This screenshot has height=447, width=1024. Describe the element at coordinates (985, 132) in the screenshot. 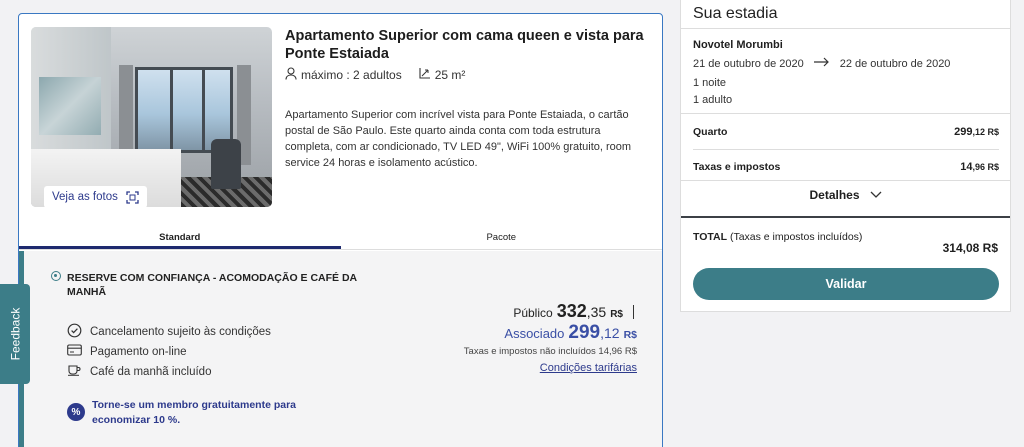

I see `room-cost-decimal: ,12 R$` at that location.